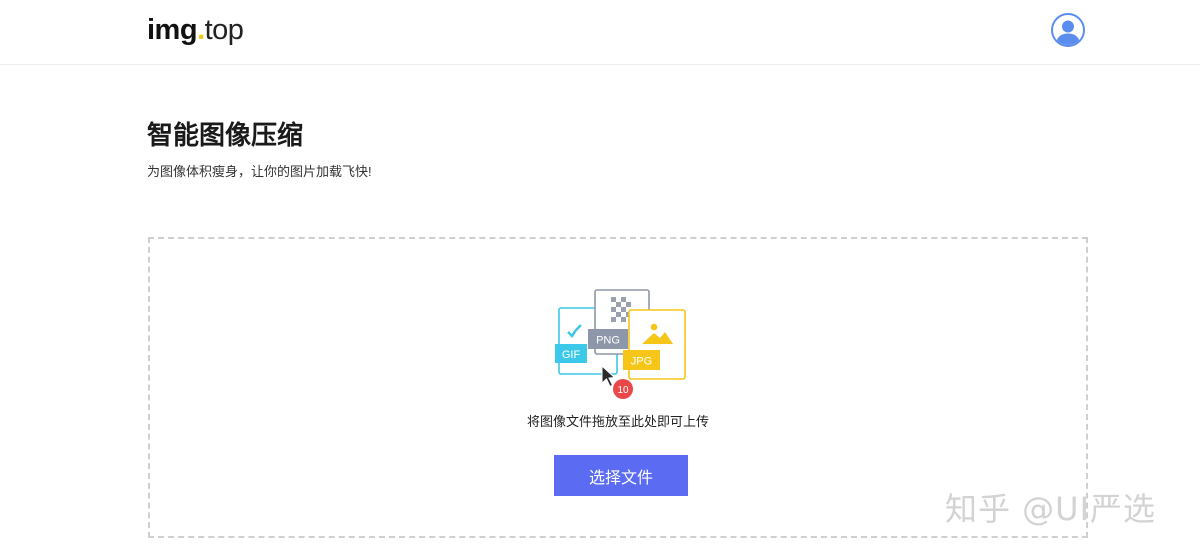 This screenshot has width=1200, height=554. What do you see at coordinates (571, 355) in the screenshot?
I see `gif-label: GIF` at bounding box center [571, 355].